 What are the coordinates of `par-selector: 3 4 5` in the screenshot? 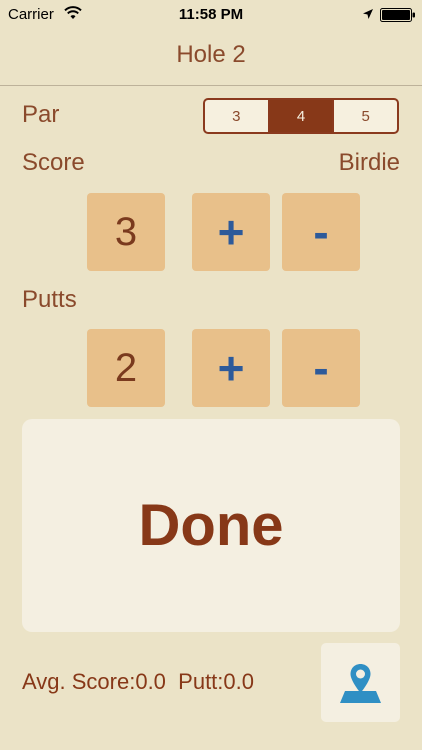 It's located at (301, 116).